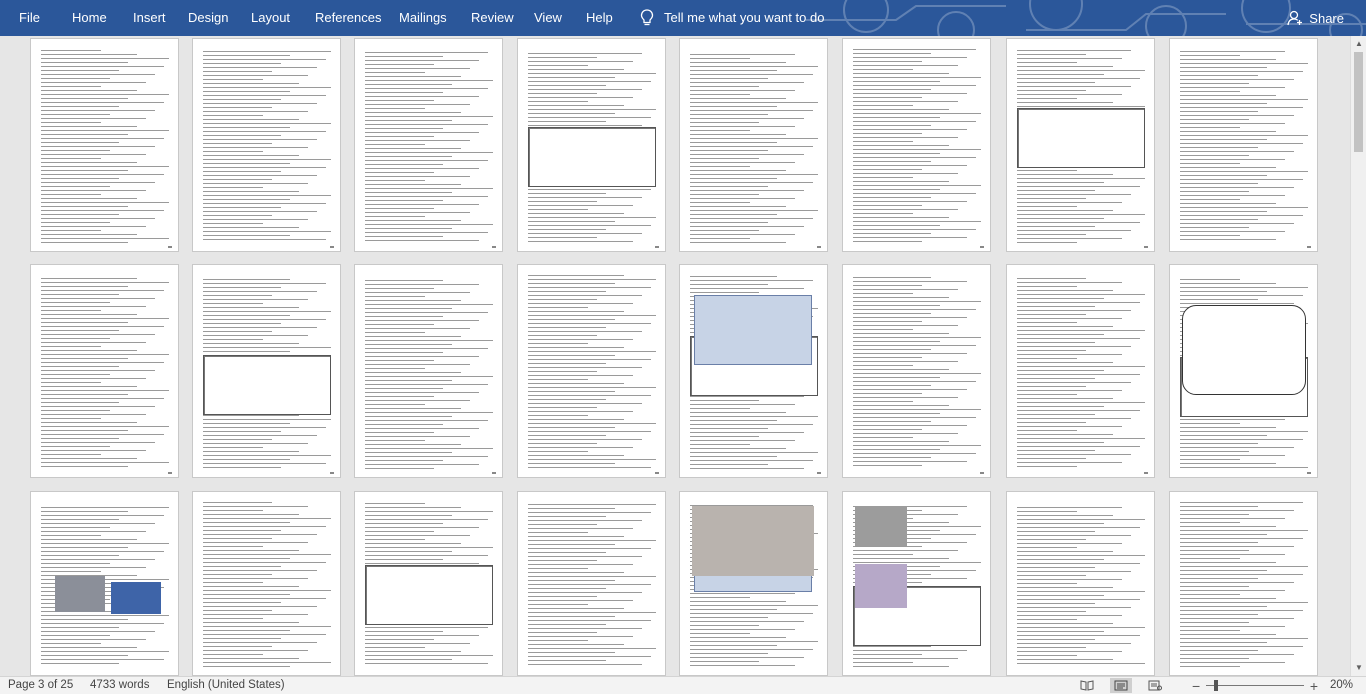 This screenshot has width=1366, height=694. I want to click on tab-file: File, so click(29, 18).